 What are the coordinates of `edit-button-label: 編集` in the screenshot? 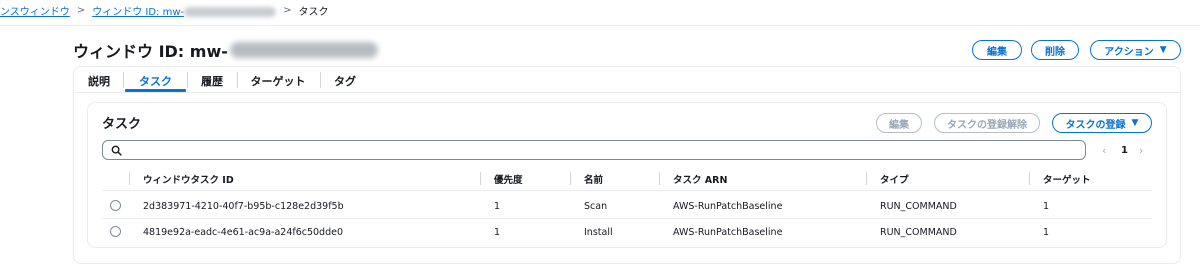 It's located at (997, 52).